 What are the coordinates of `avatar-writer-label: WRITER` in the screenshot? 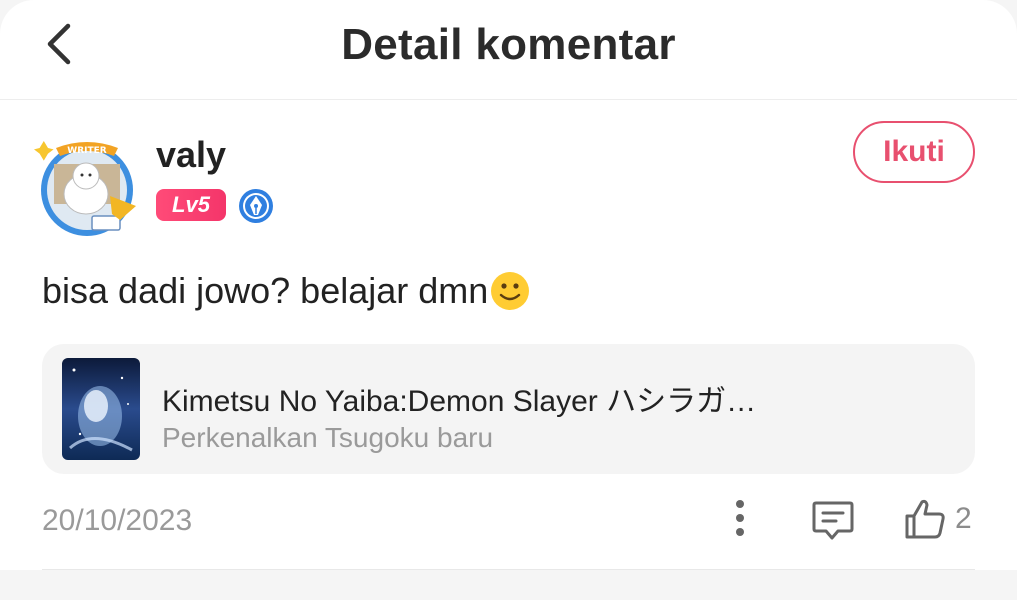 It's located at (86, 151).